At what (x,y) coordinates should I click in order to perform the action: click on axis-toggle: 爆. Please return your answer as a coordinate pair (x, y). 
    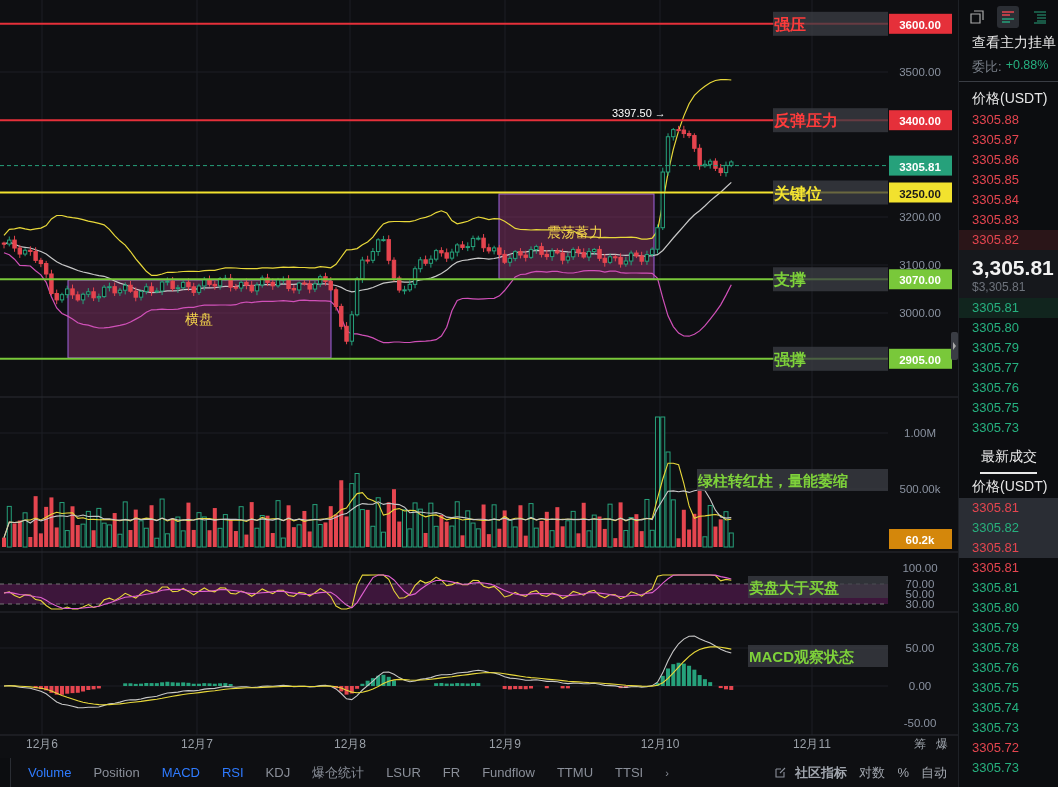
    Looking at the image, I should click on (942, 744).